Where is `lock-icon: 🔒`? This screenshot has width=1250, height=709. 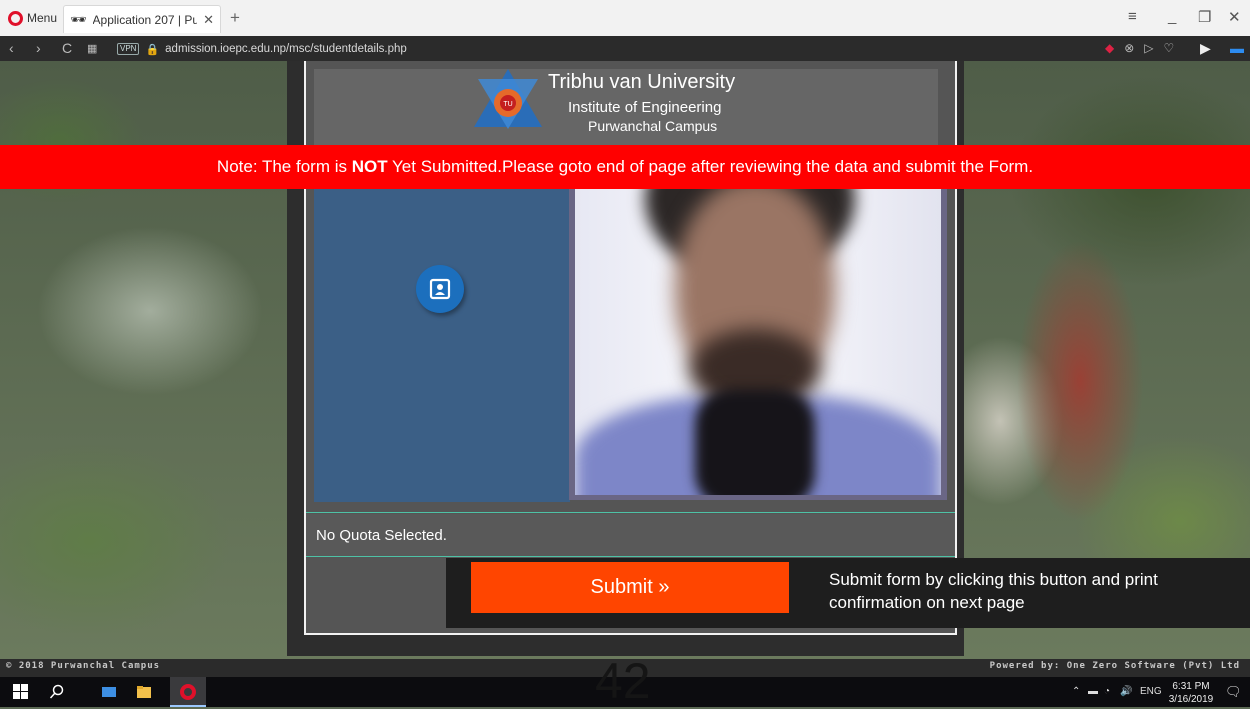 lock-icon: 🔒 is located at coordinates (152, 49).